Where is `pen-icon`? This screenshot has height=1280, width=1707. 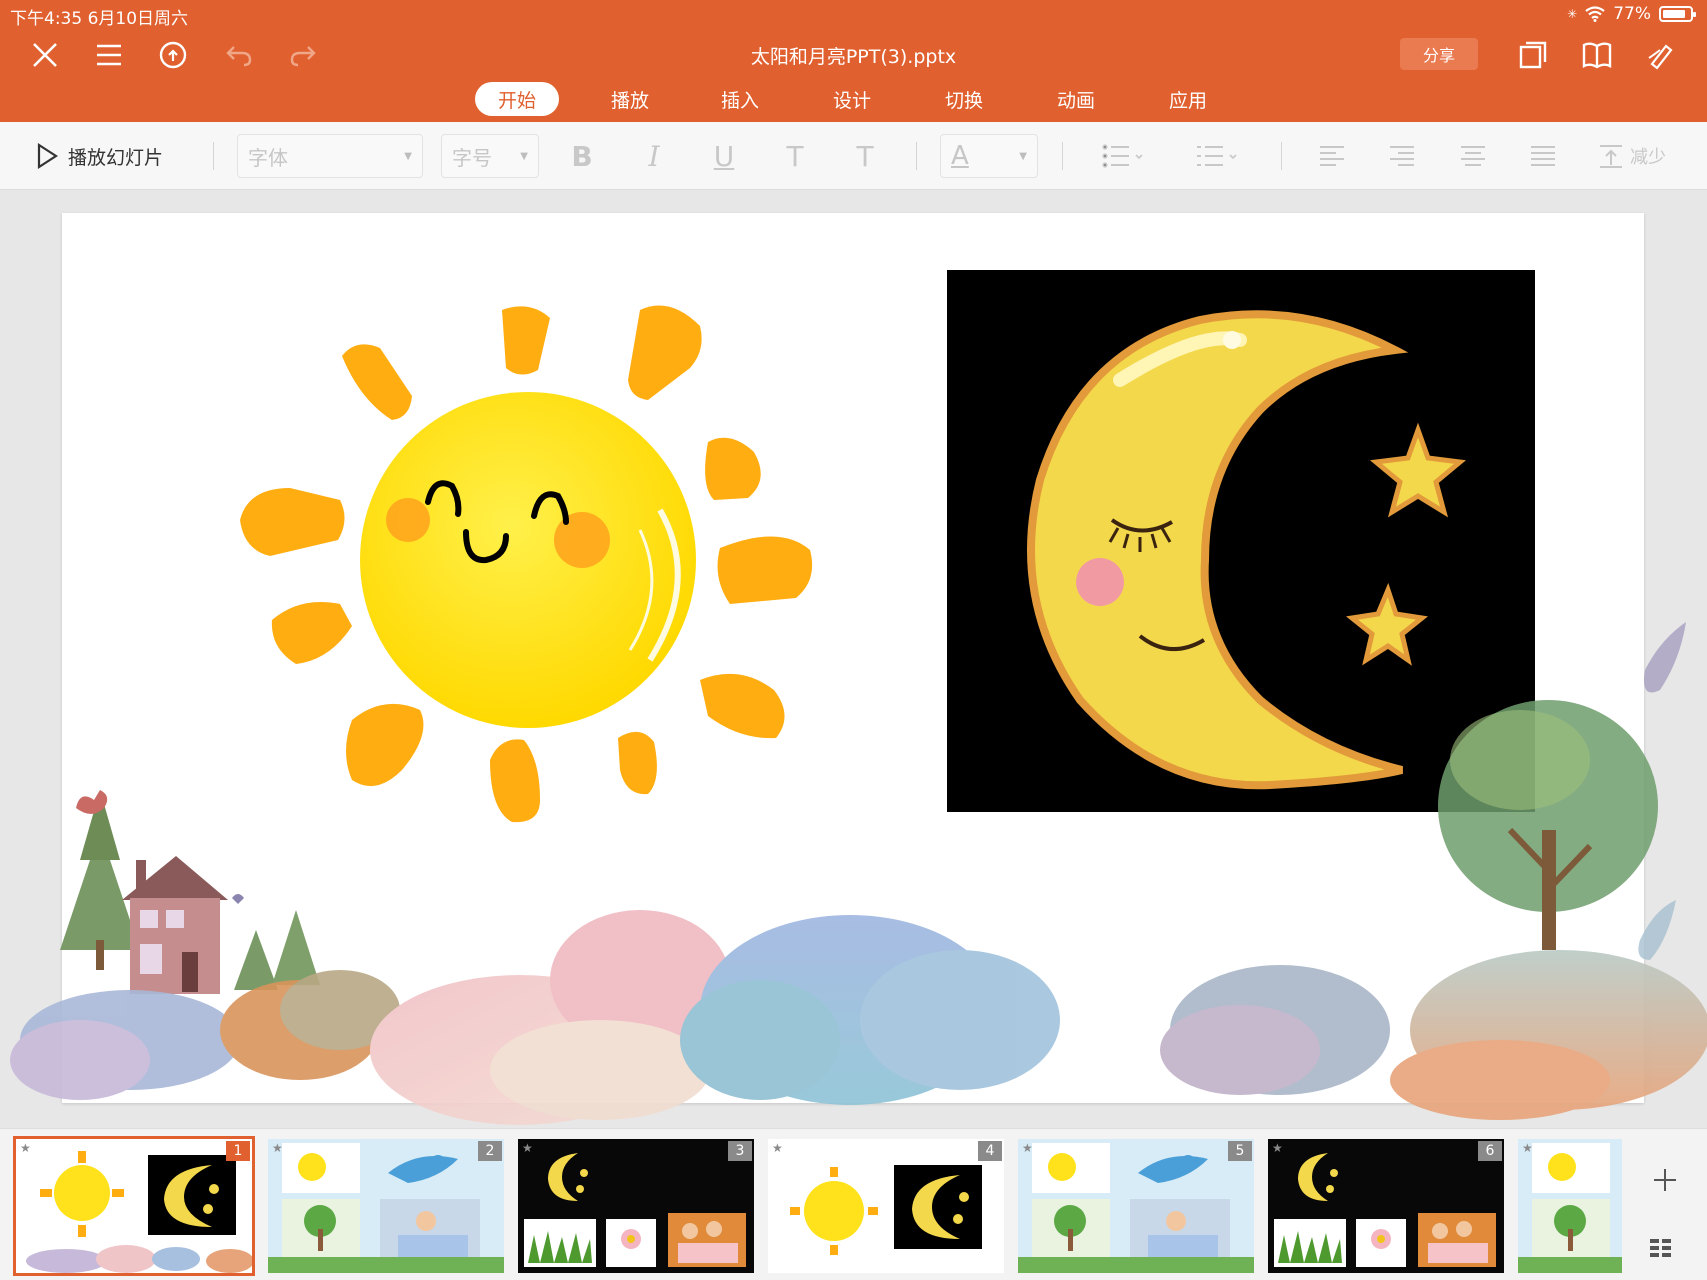 pen-icon is located at coordinates (1660, 57).